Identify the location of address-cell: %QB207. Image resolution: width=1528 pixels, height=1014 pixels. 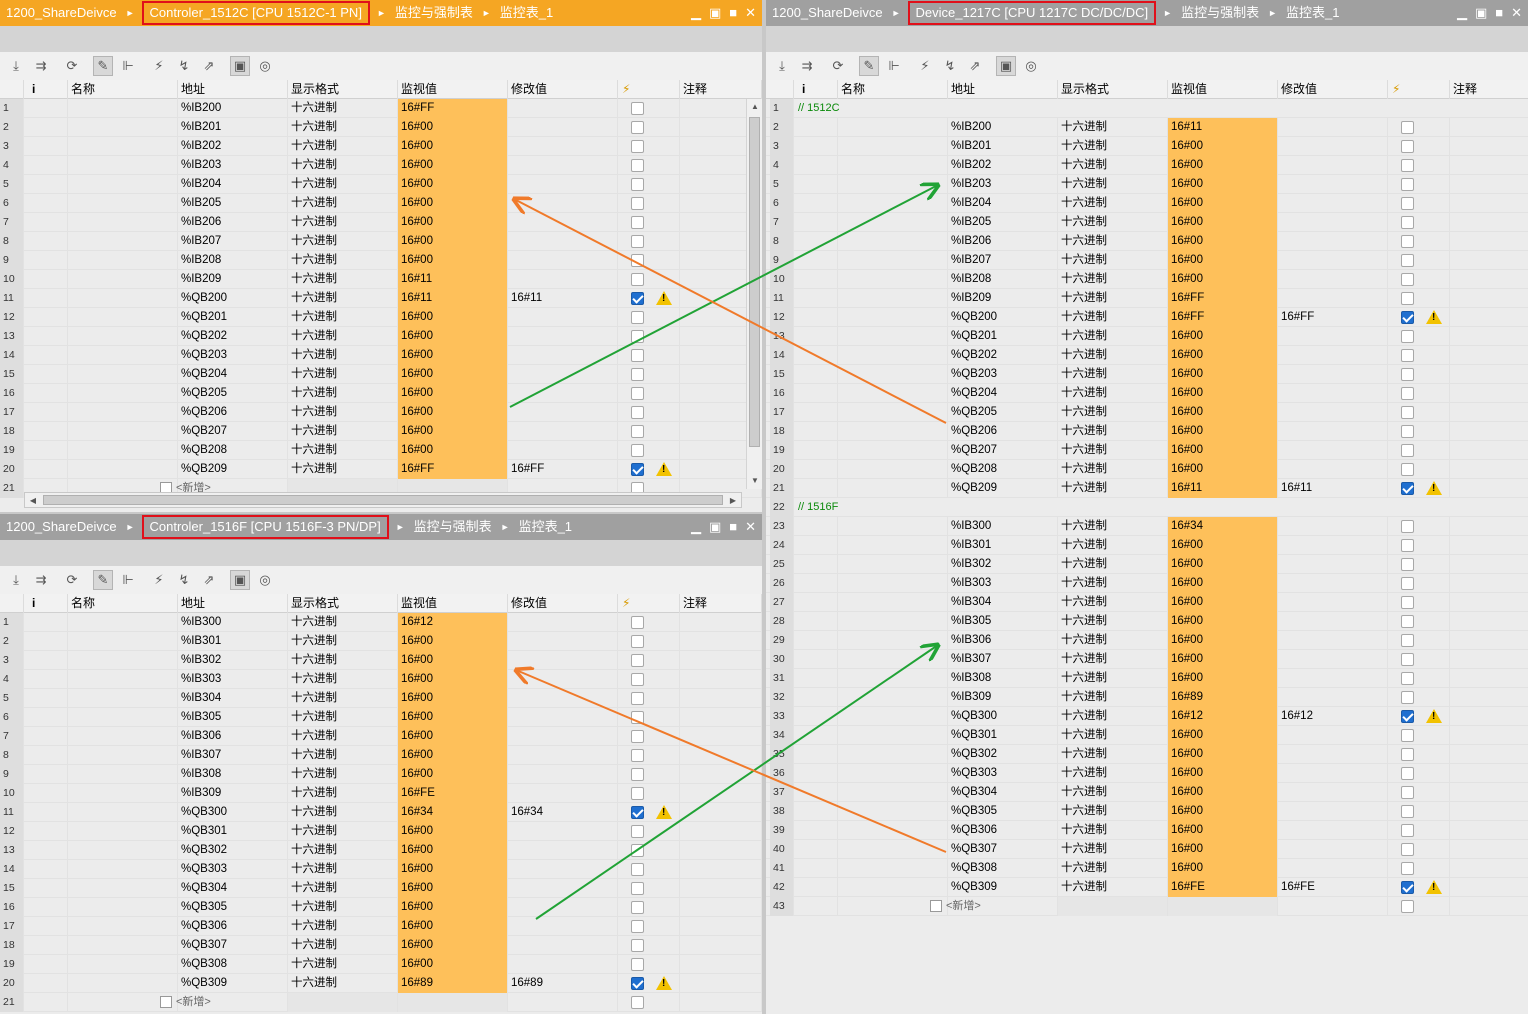
(233, 431).